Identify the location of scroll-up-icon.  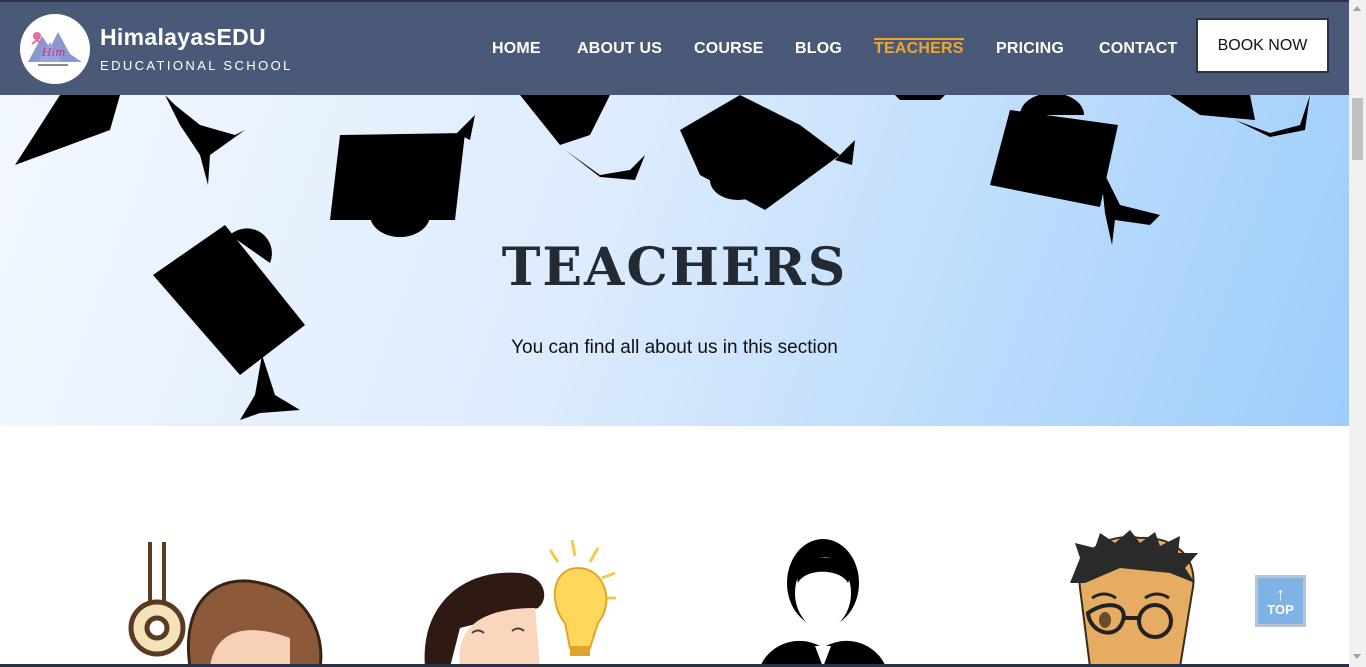
(1357, 8).